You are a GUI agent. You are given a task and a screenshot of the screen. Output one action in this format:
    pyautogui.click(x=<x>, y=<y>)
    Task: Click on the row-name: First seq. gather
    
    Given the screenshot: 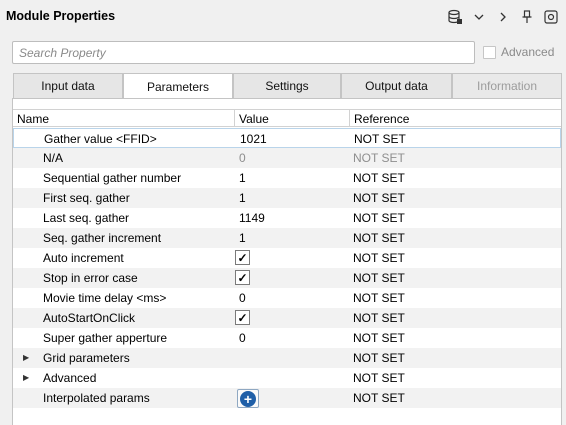 What is the action you would take?
    pyautogui.click(x=86, y=198)
    